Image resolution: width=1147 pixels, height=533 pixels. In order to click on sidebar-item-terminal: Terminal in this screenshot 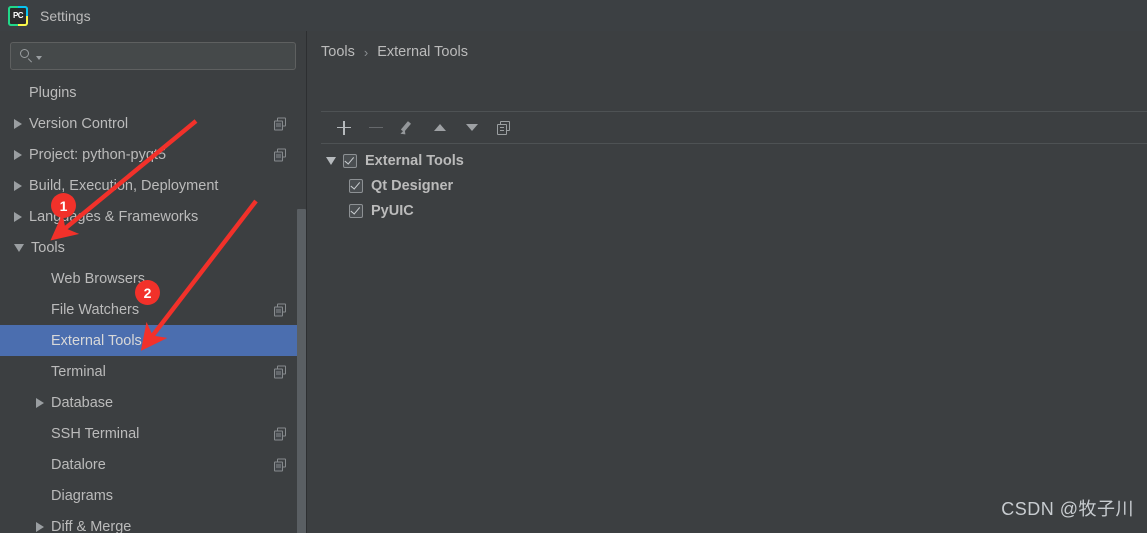, I will do `click(153, 371)`.